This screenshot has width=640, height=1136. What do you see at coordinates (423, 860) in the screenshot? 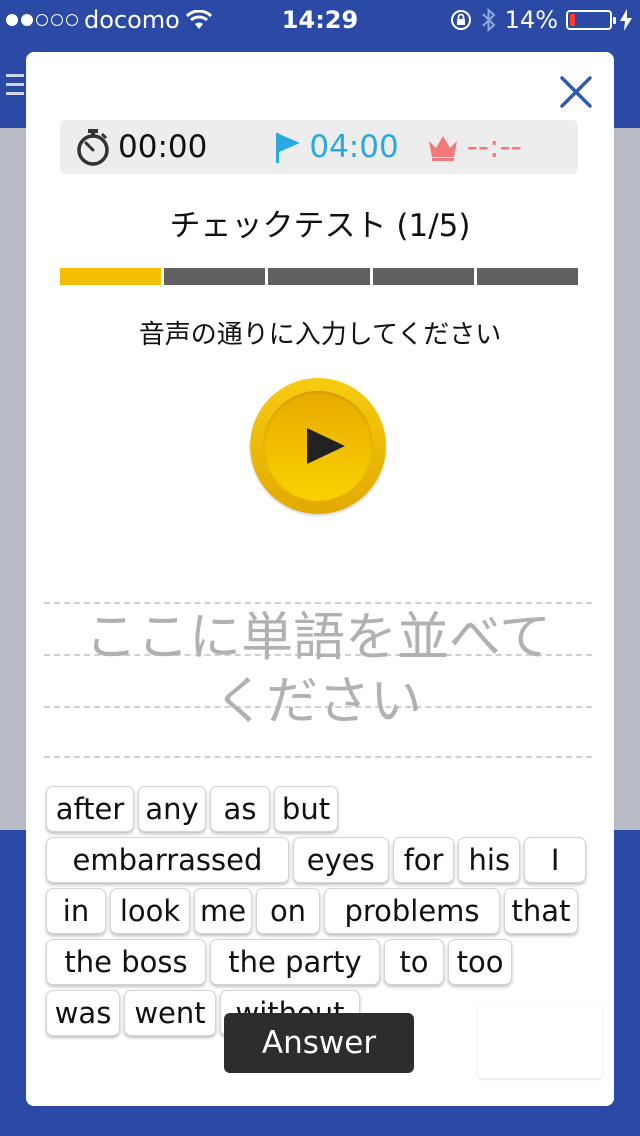
I see `word-chip: for` at bounding box center [423, 860].